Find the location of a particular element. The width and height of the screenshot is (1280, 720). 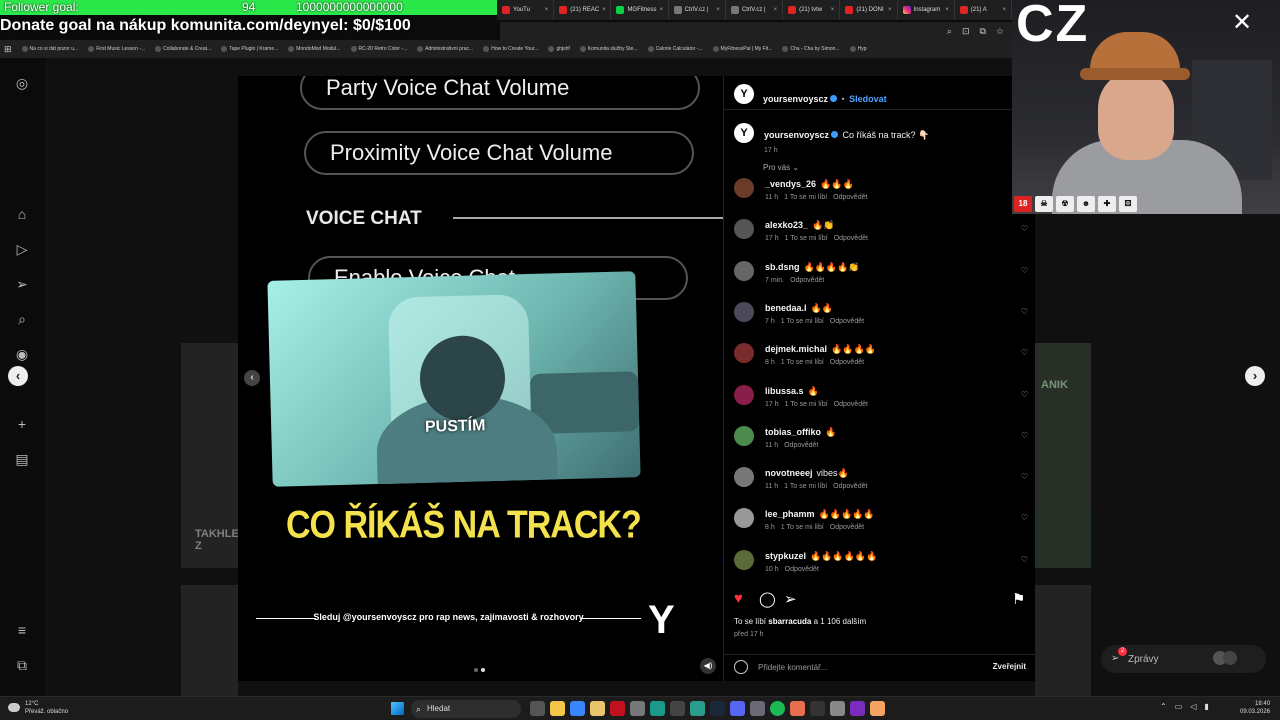

xbox-icon is located at coordinates (697, 708).